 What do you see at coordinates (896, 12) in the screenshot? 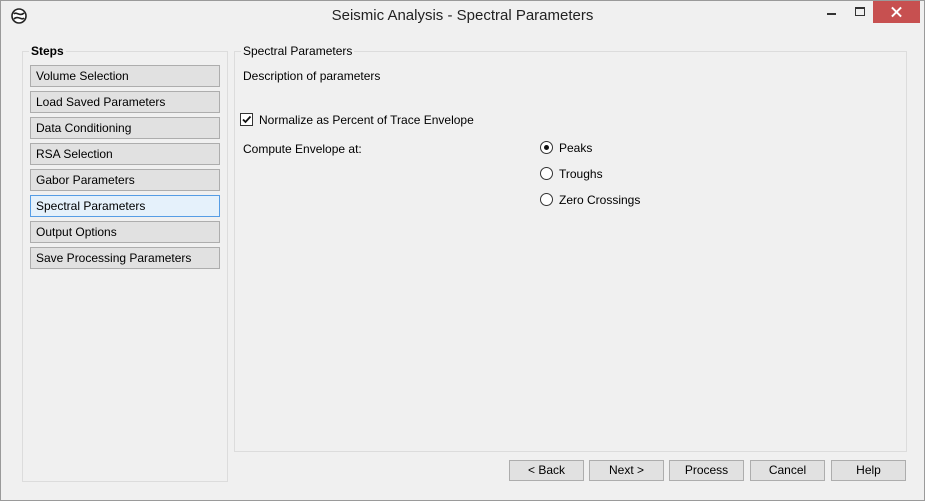
I see `close-button` at bounding box center [896, 12].